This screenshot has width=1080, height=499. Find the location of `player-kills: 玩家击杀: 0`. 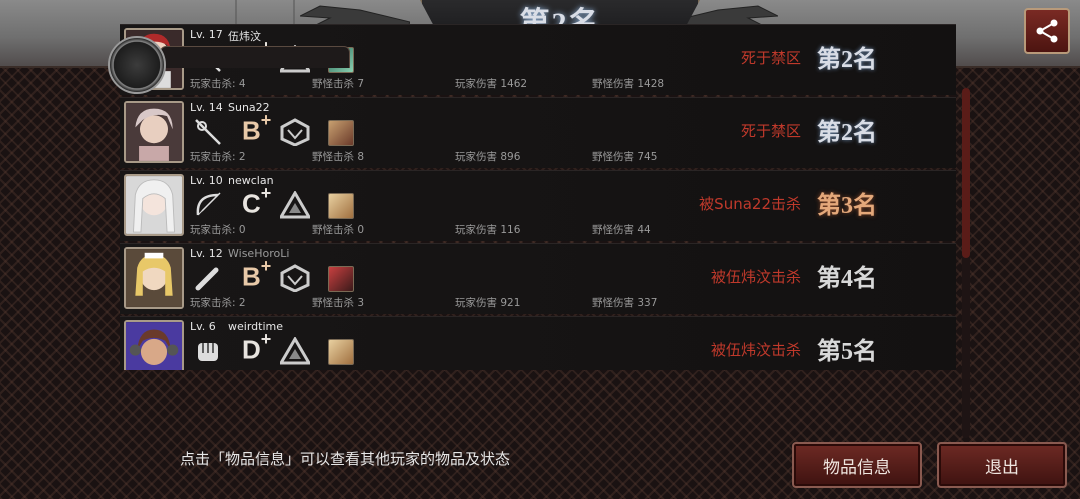

player-kills: 玩家击杀: 0 is located at coordinates (218, 230).